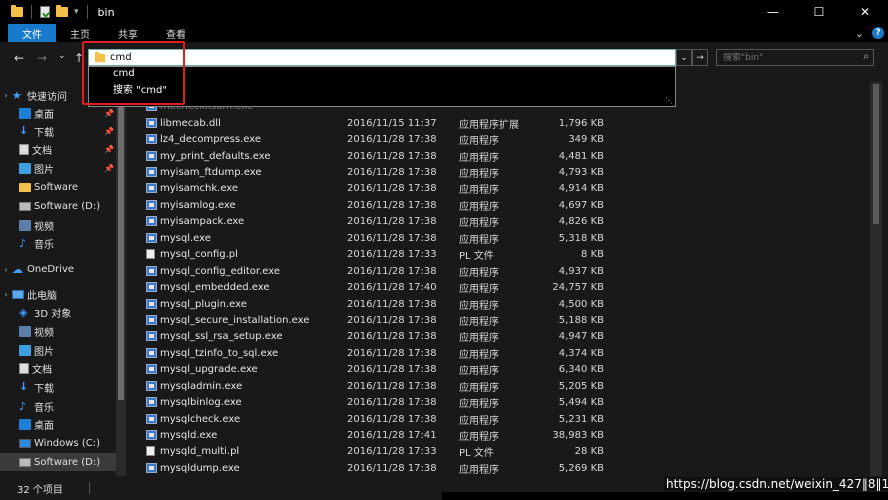 Image resolution: width=888 pixels, height=500 pixels. What do you see at coordinates (59, 331) in the screenshot?
I see `nav-item-videos-pc: 视频` at bounding box center [59, 331].